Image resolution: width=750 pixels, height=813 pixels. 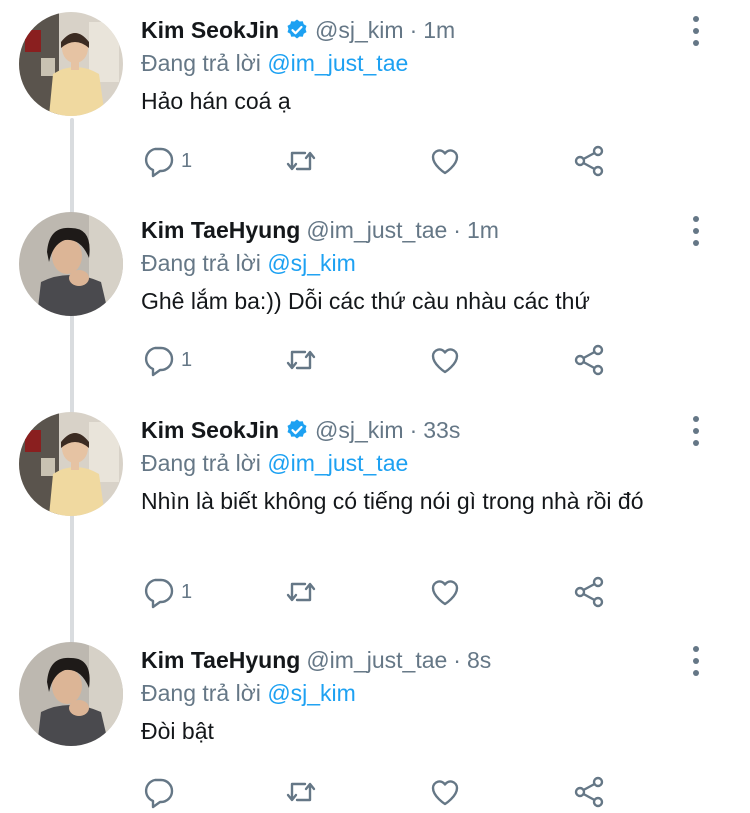 I want to click on reply-button, so click(x=161, y=792).